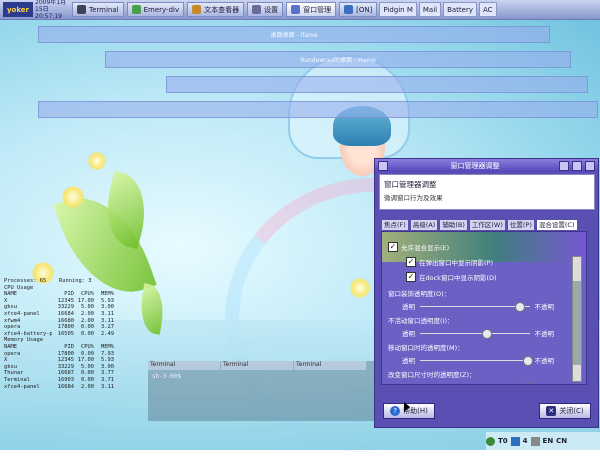 The height and width of the screenshot is (471, 600). Describe the element at coordinates (520, 225) in the screenshot. I see `dialog-tab: 位置(P)` at that location.